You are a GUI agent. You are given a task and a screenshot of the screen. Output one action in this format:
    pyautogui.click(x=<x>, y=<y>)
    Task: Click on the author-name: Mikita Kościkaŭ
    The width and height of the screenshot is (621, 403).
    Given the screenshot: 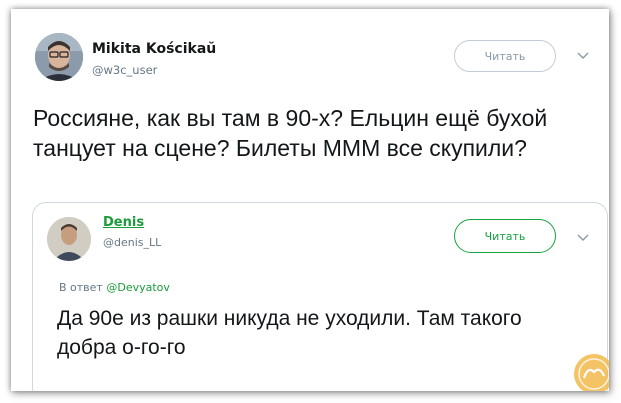 What is the action you would take?
    pyautogui.click(x=154, y=49)
    